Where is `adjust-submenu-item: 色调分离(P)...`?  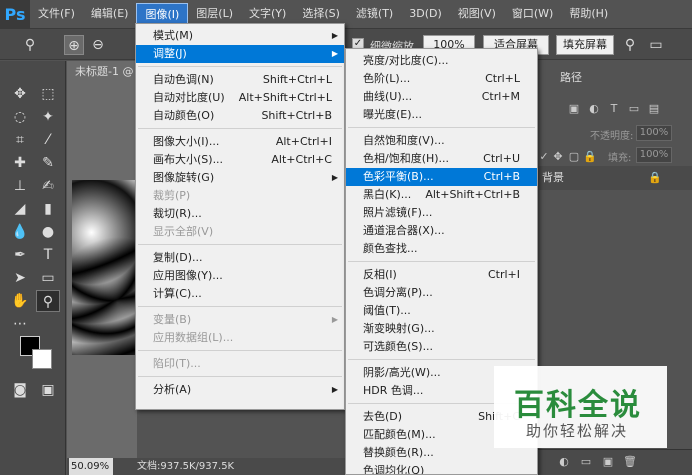 adjust-submenu-item: 色调分离(P)... is located at coordinates (441, 293).